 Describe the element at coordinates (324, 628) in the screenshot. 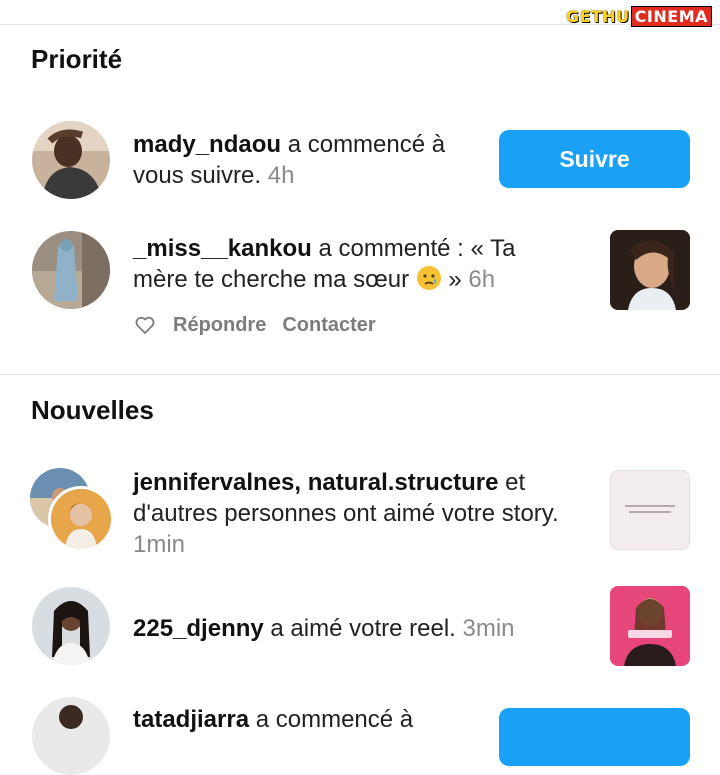

I see `notification-text-4: 225_djenny a aimé votre reel. 3min` at that location.